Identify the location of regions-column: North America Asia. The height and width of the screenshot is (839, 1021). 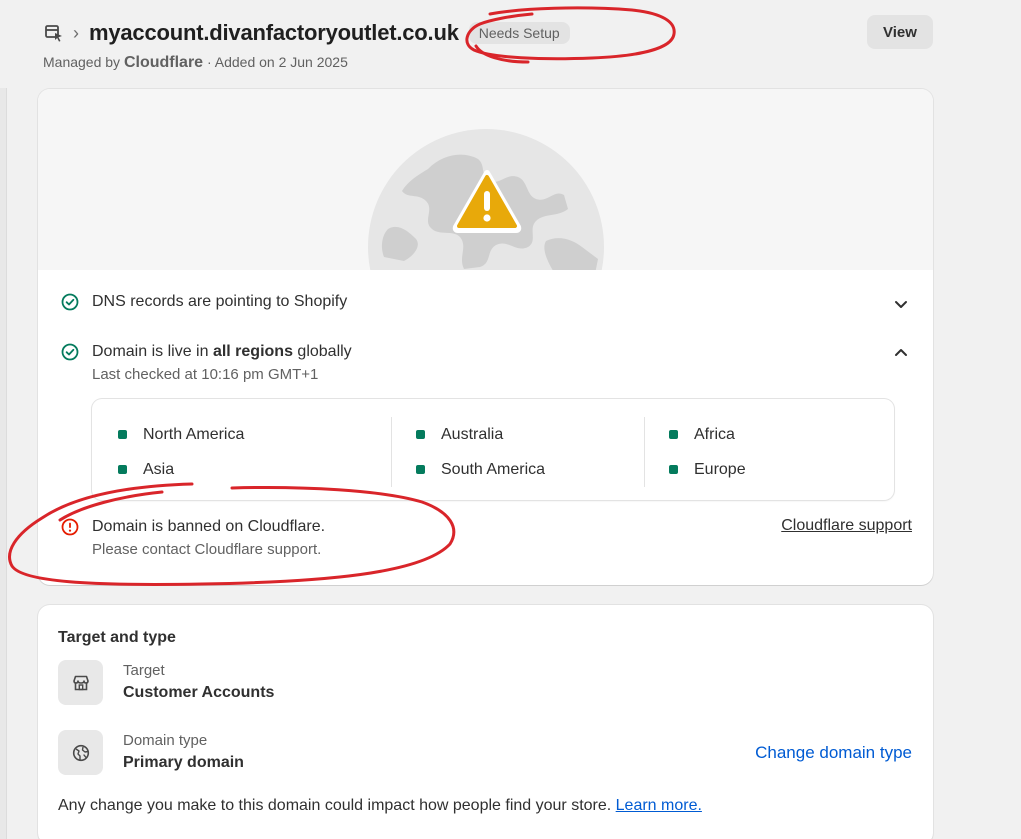
(245, 452).